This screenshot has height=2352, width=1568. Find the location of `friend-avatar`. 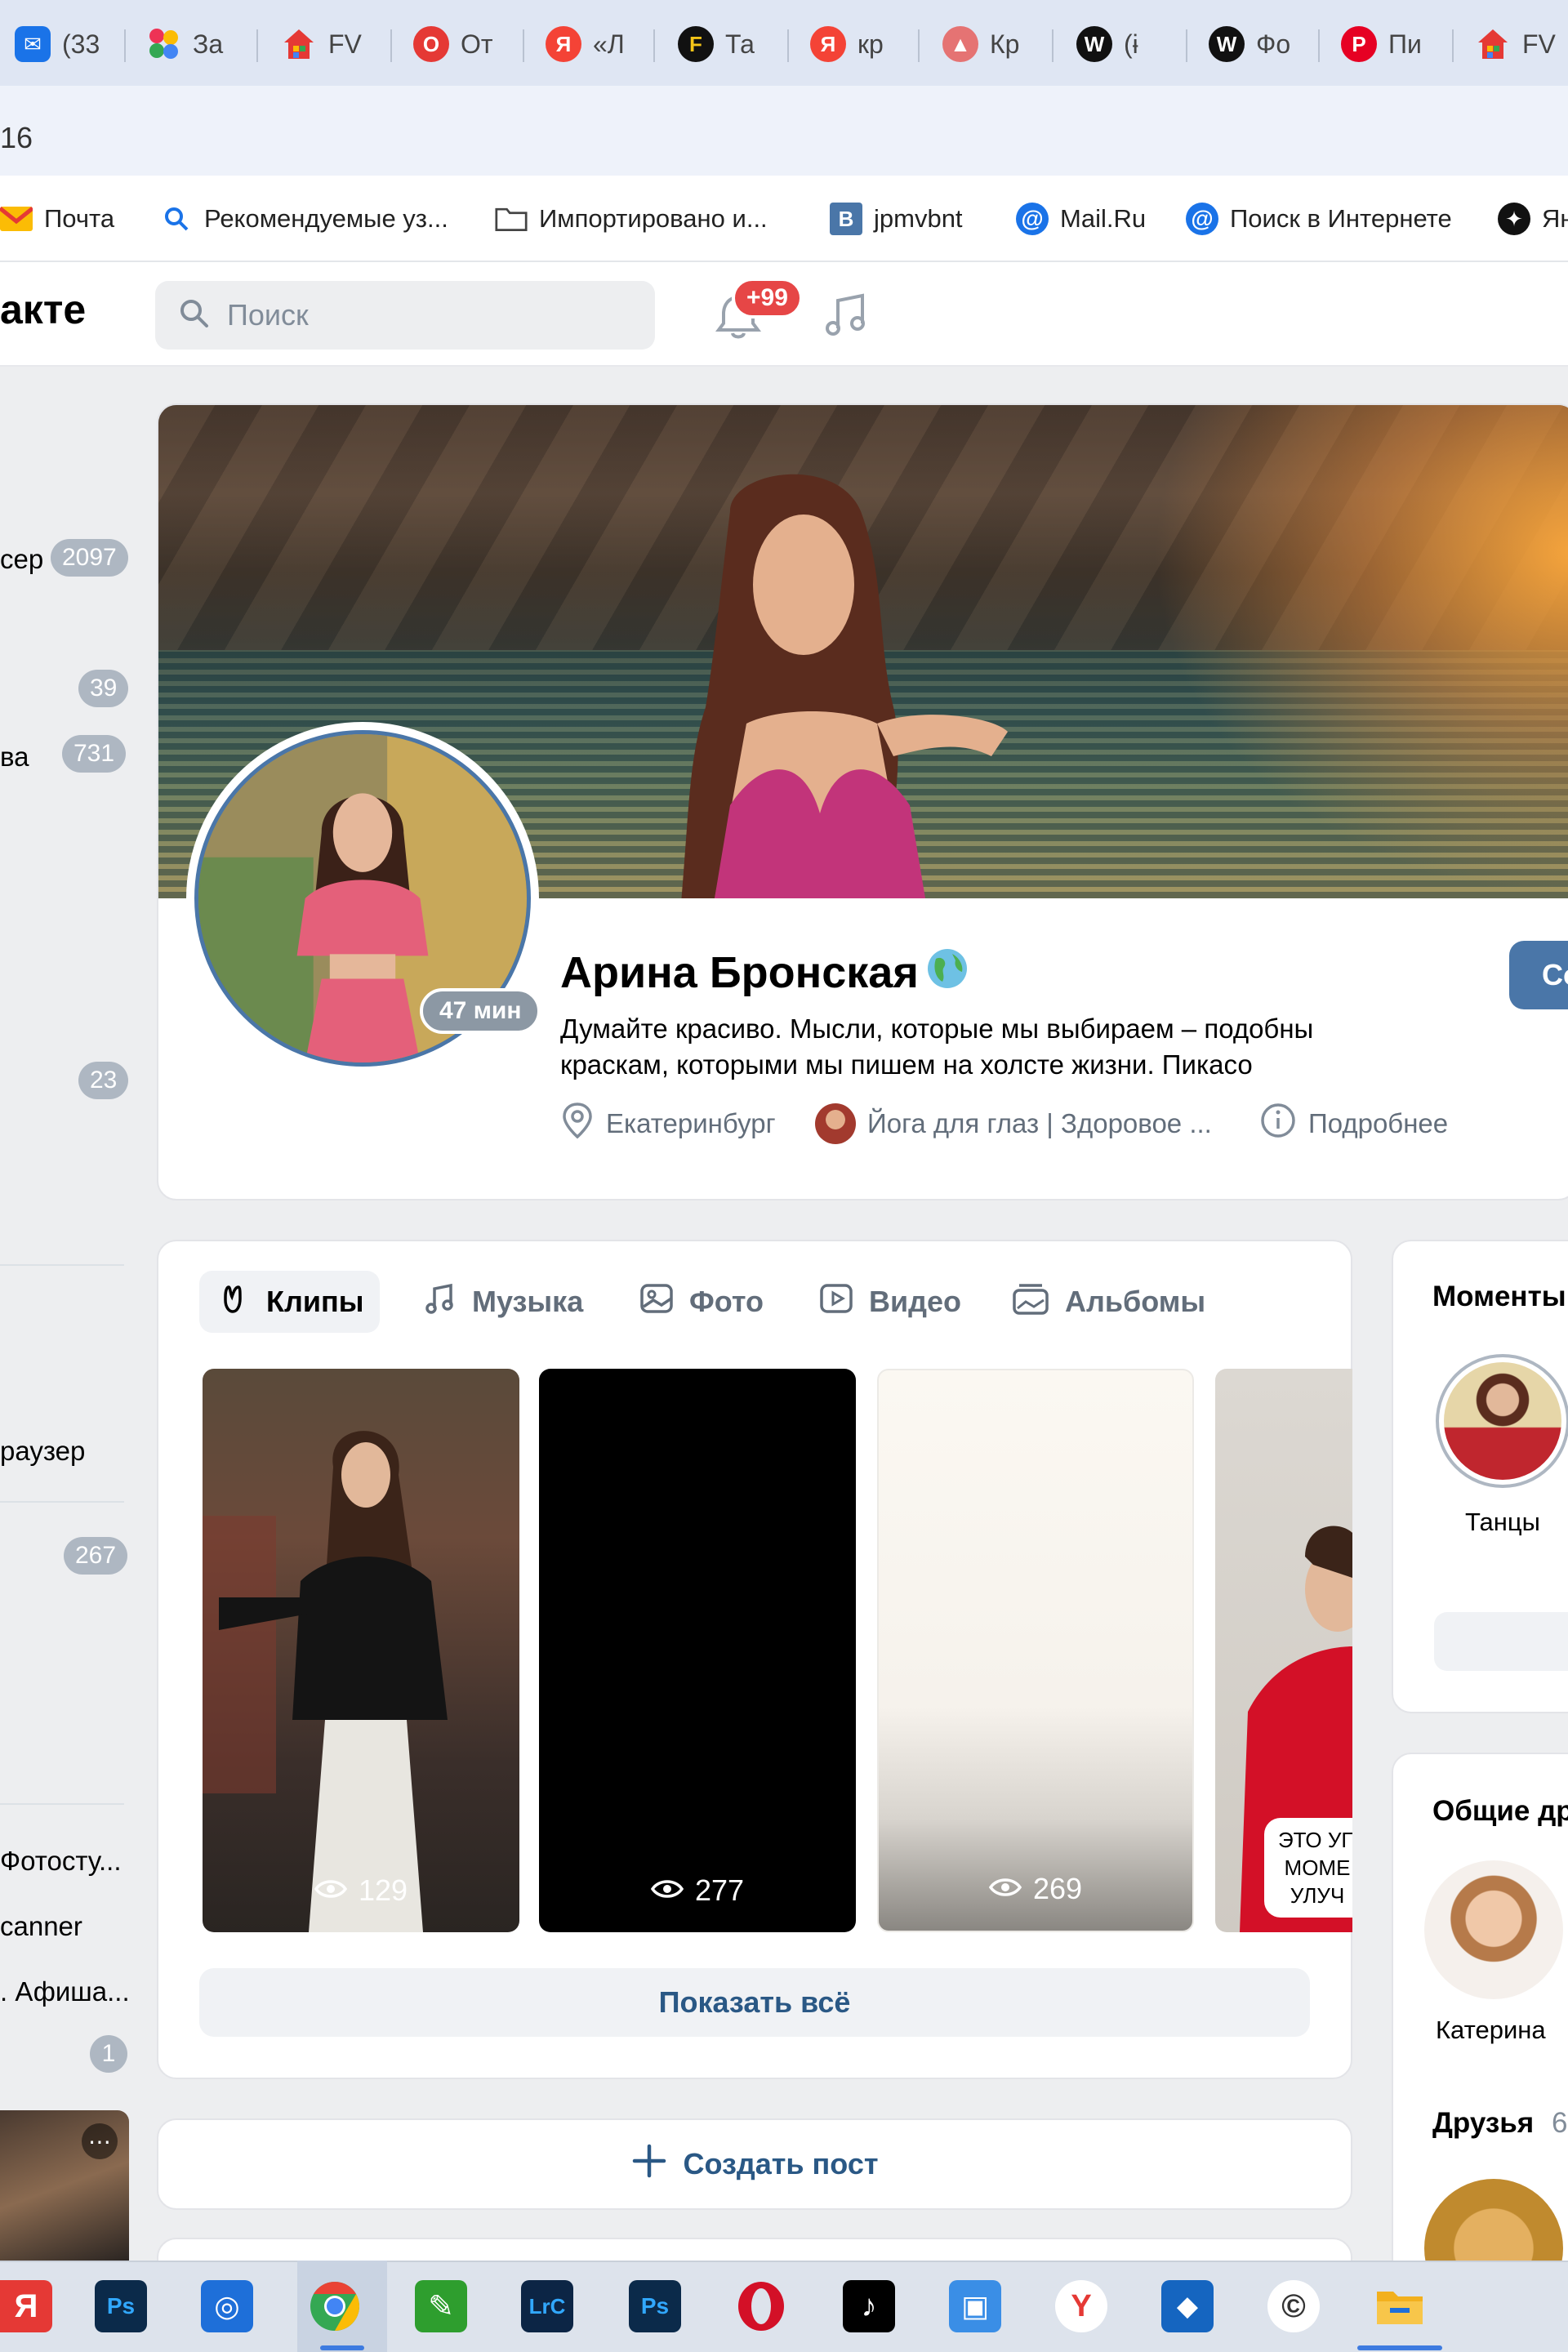

friend-avatar is located at coordinates (1493, 1929).